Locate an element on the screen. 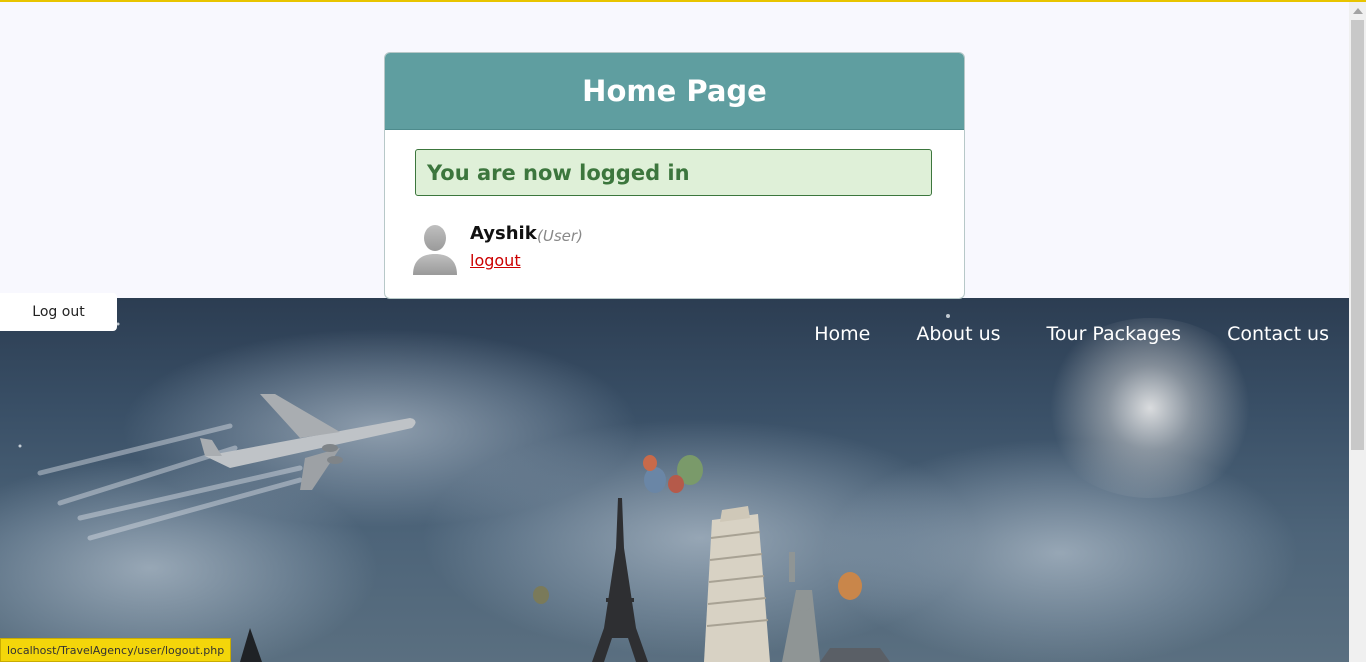  hot-air-balloon-icon is located at coordinates (697, 529).